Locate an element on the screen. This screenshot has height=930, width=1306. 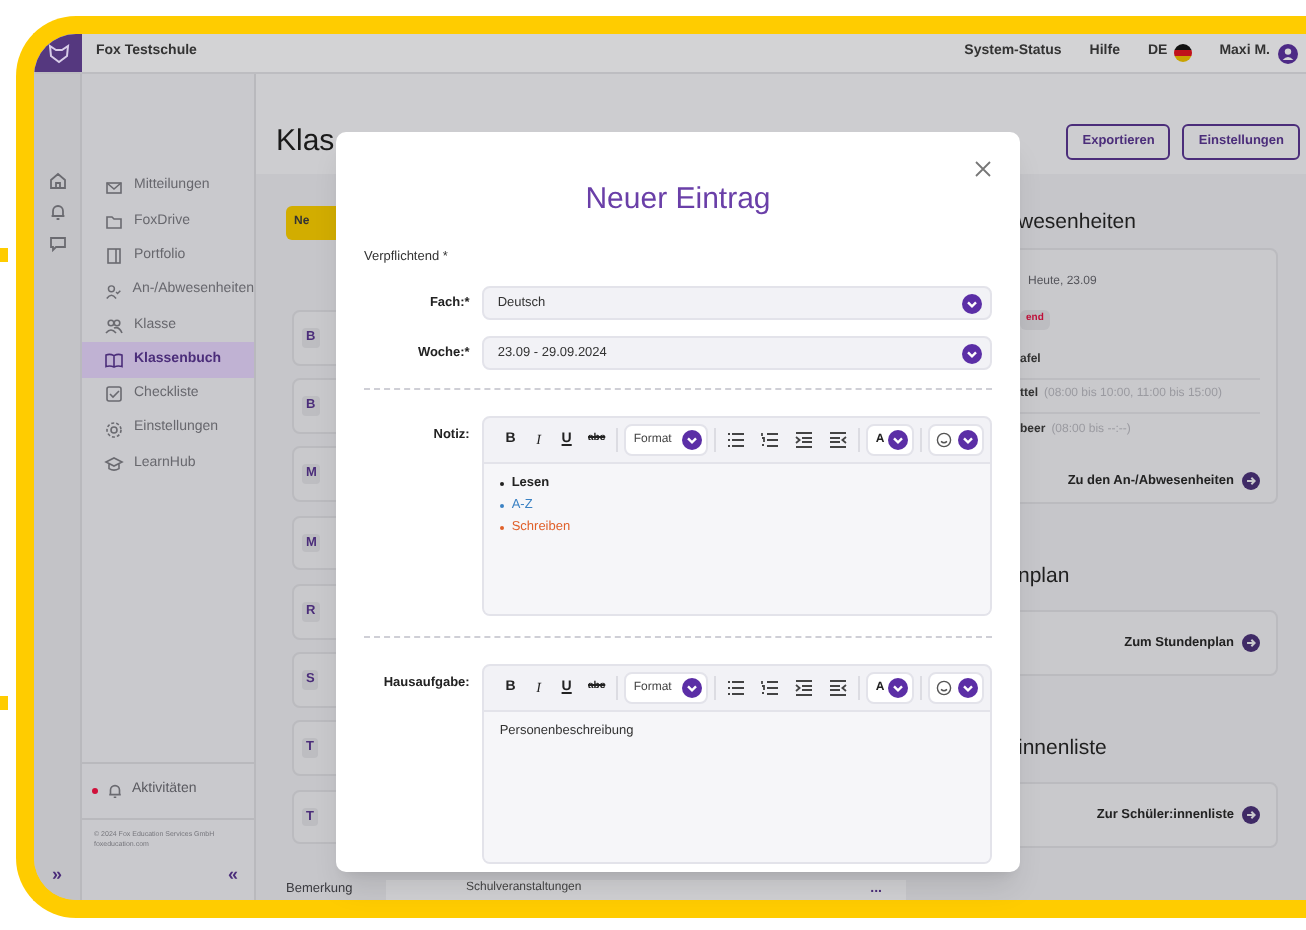
expand-button: » is located at coordinates (56, 874).